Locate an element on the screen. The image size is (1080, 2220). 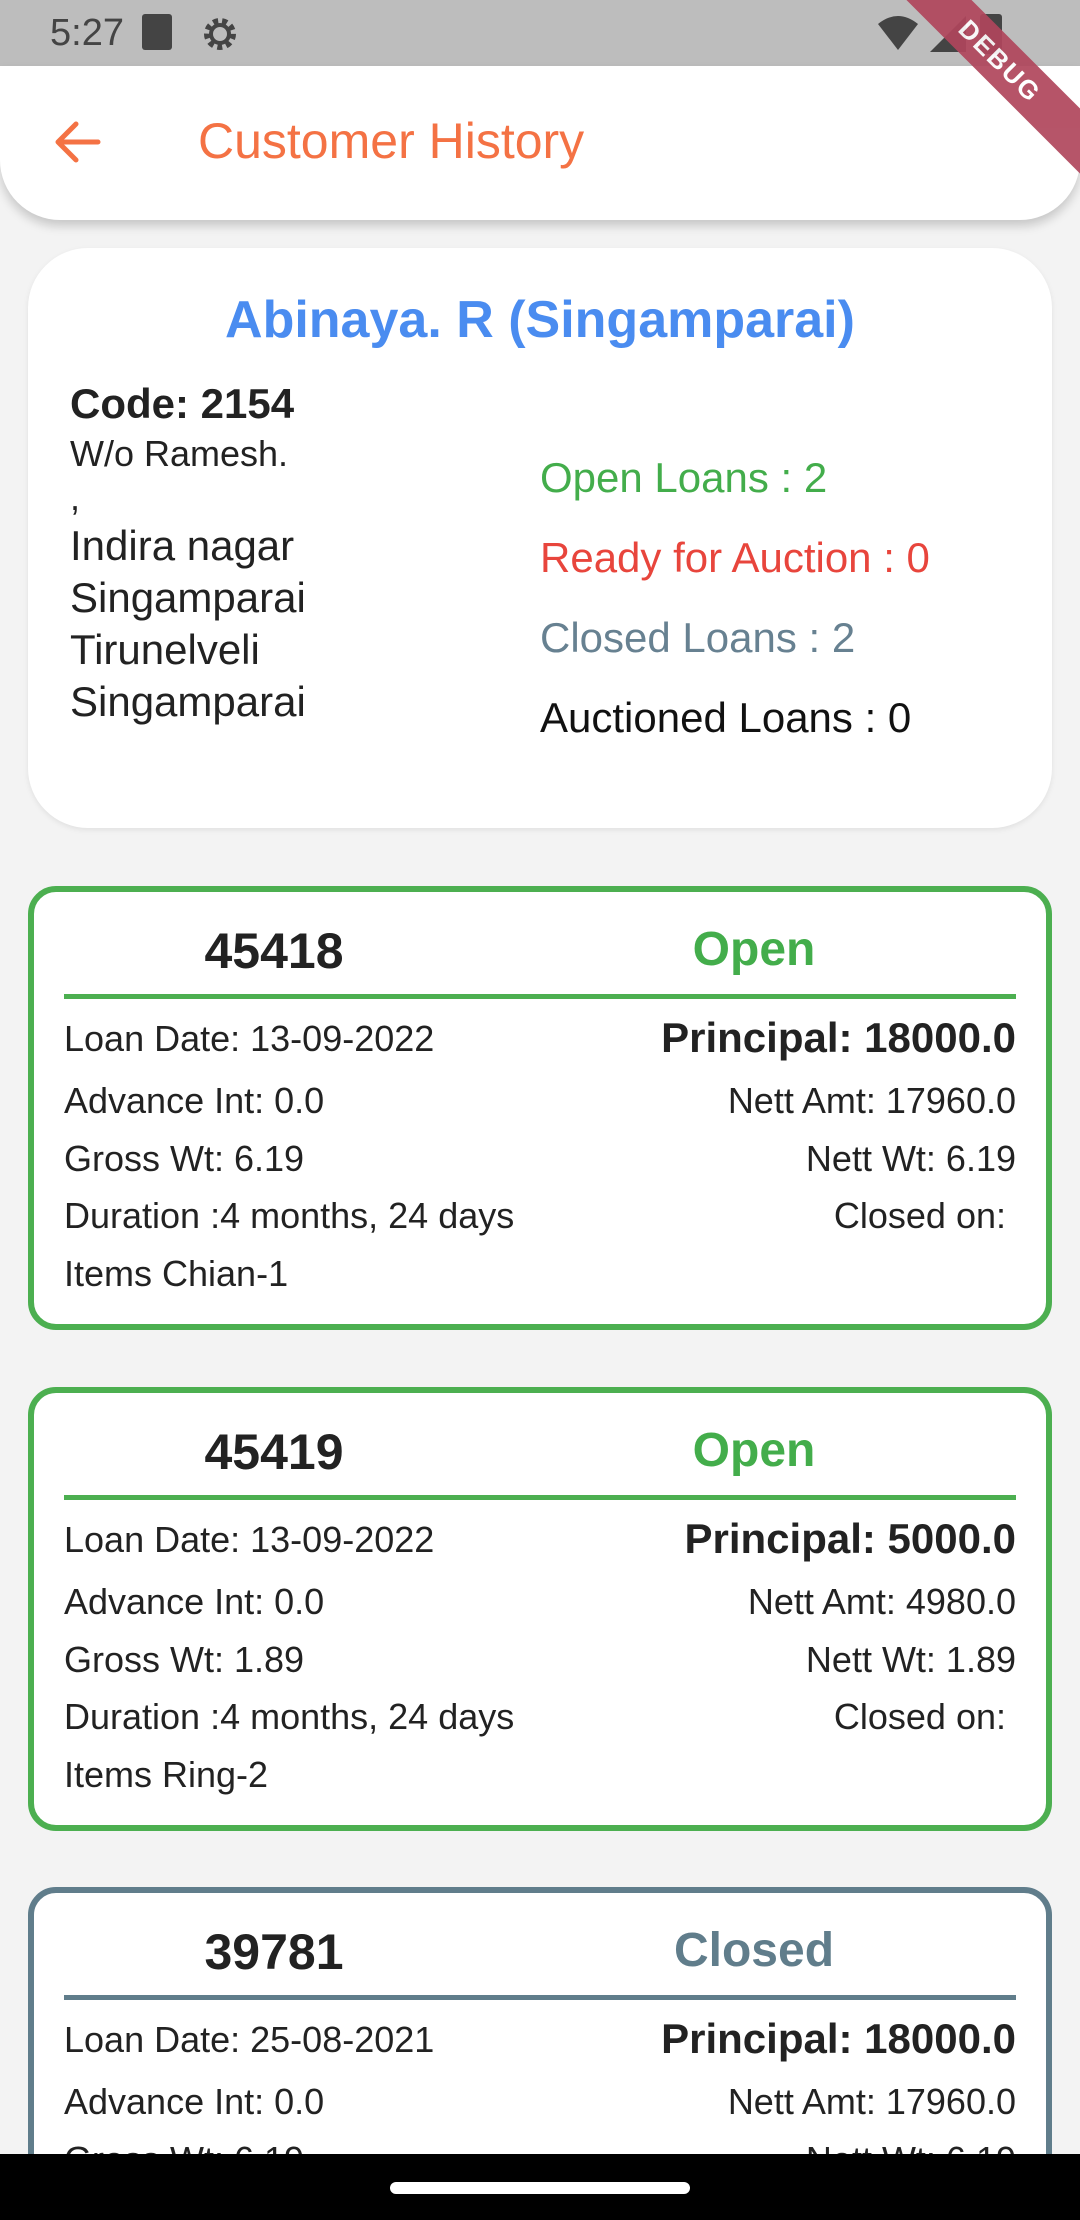
loan-number: 45418 is located at coordinates (274, 951).